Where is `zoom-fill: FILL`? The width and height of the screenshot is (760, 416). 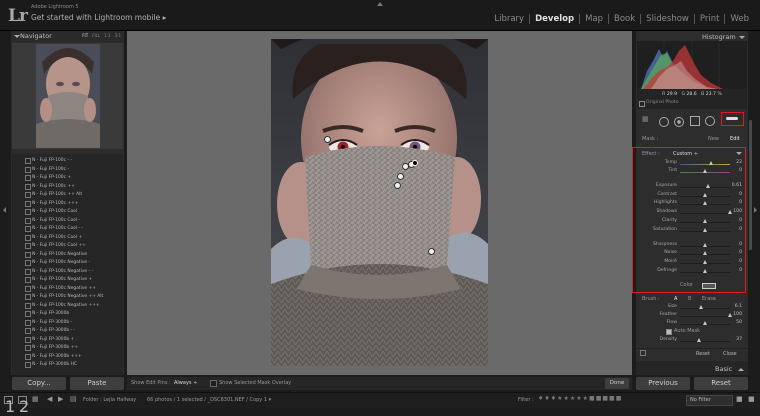 zoom-fill: FILL is located at coordinates (96, 35).